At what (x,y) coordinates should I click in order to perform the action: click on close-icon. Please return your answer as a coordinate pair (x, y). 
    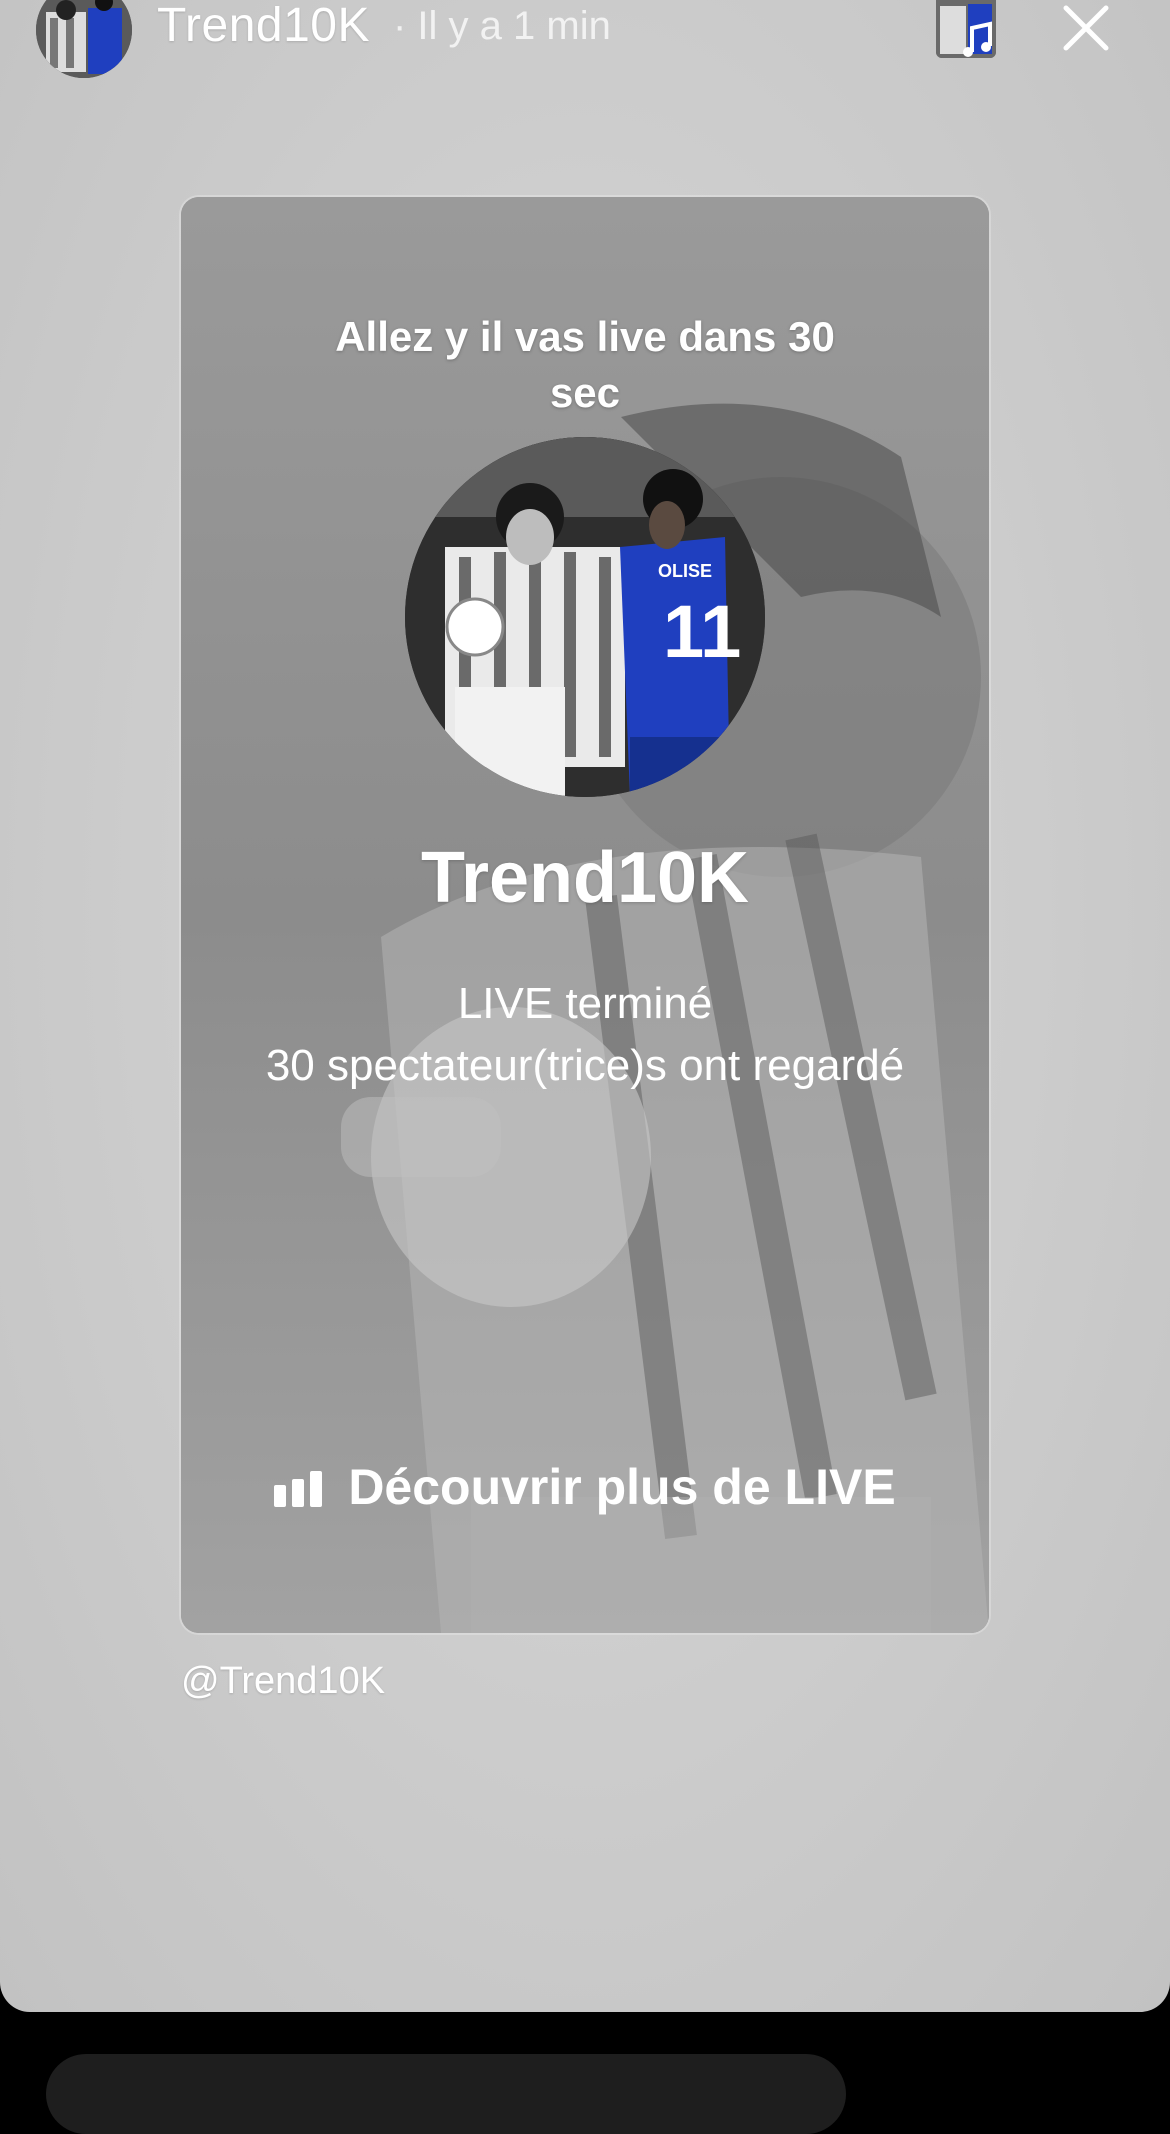
    Looking at the image, I should click on (1086, 28).